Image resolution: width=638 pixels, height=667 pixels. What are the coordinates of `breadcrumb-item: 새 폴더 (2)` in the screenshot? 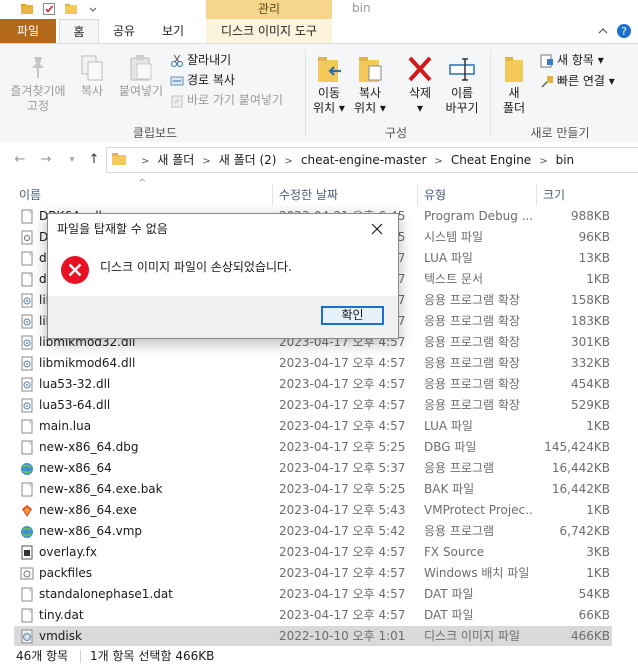 It's located at (248, 160).